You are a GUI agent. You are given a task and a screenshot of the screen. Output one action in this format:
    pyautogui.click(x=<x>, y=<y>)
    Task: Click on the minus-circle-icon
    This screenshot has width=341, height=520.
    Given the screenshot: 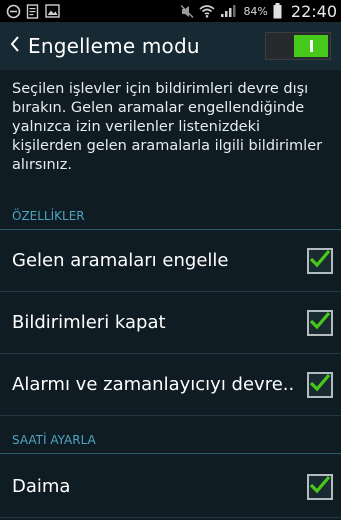 What is the action you would take?
    pyautogui.click(x=13, y=11)
    